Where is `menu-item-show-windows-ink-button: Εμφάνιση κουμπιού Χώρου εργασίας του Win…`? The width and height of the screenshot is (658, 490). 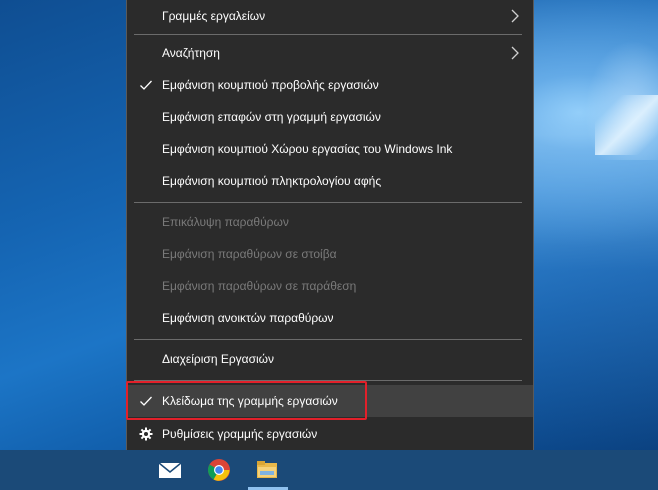 menu-item-show-windows-ink-button: Εμφάνιση κουμπιού Χώρου εργασίας του Win… is located at coordinates (330, 149).